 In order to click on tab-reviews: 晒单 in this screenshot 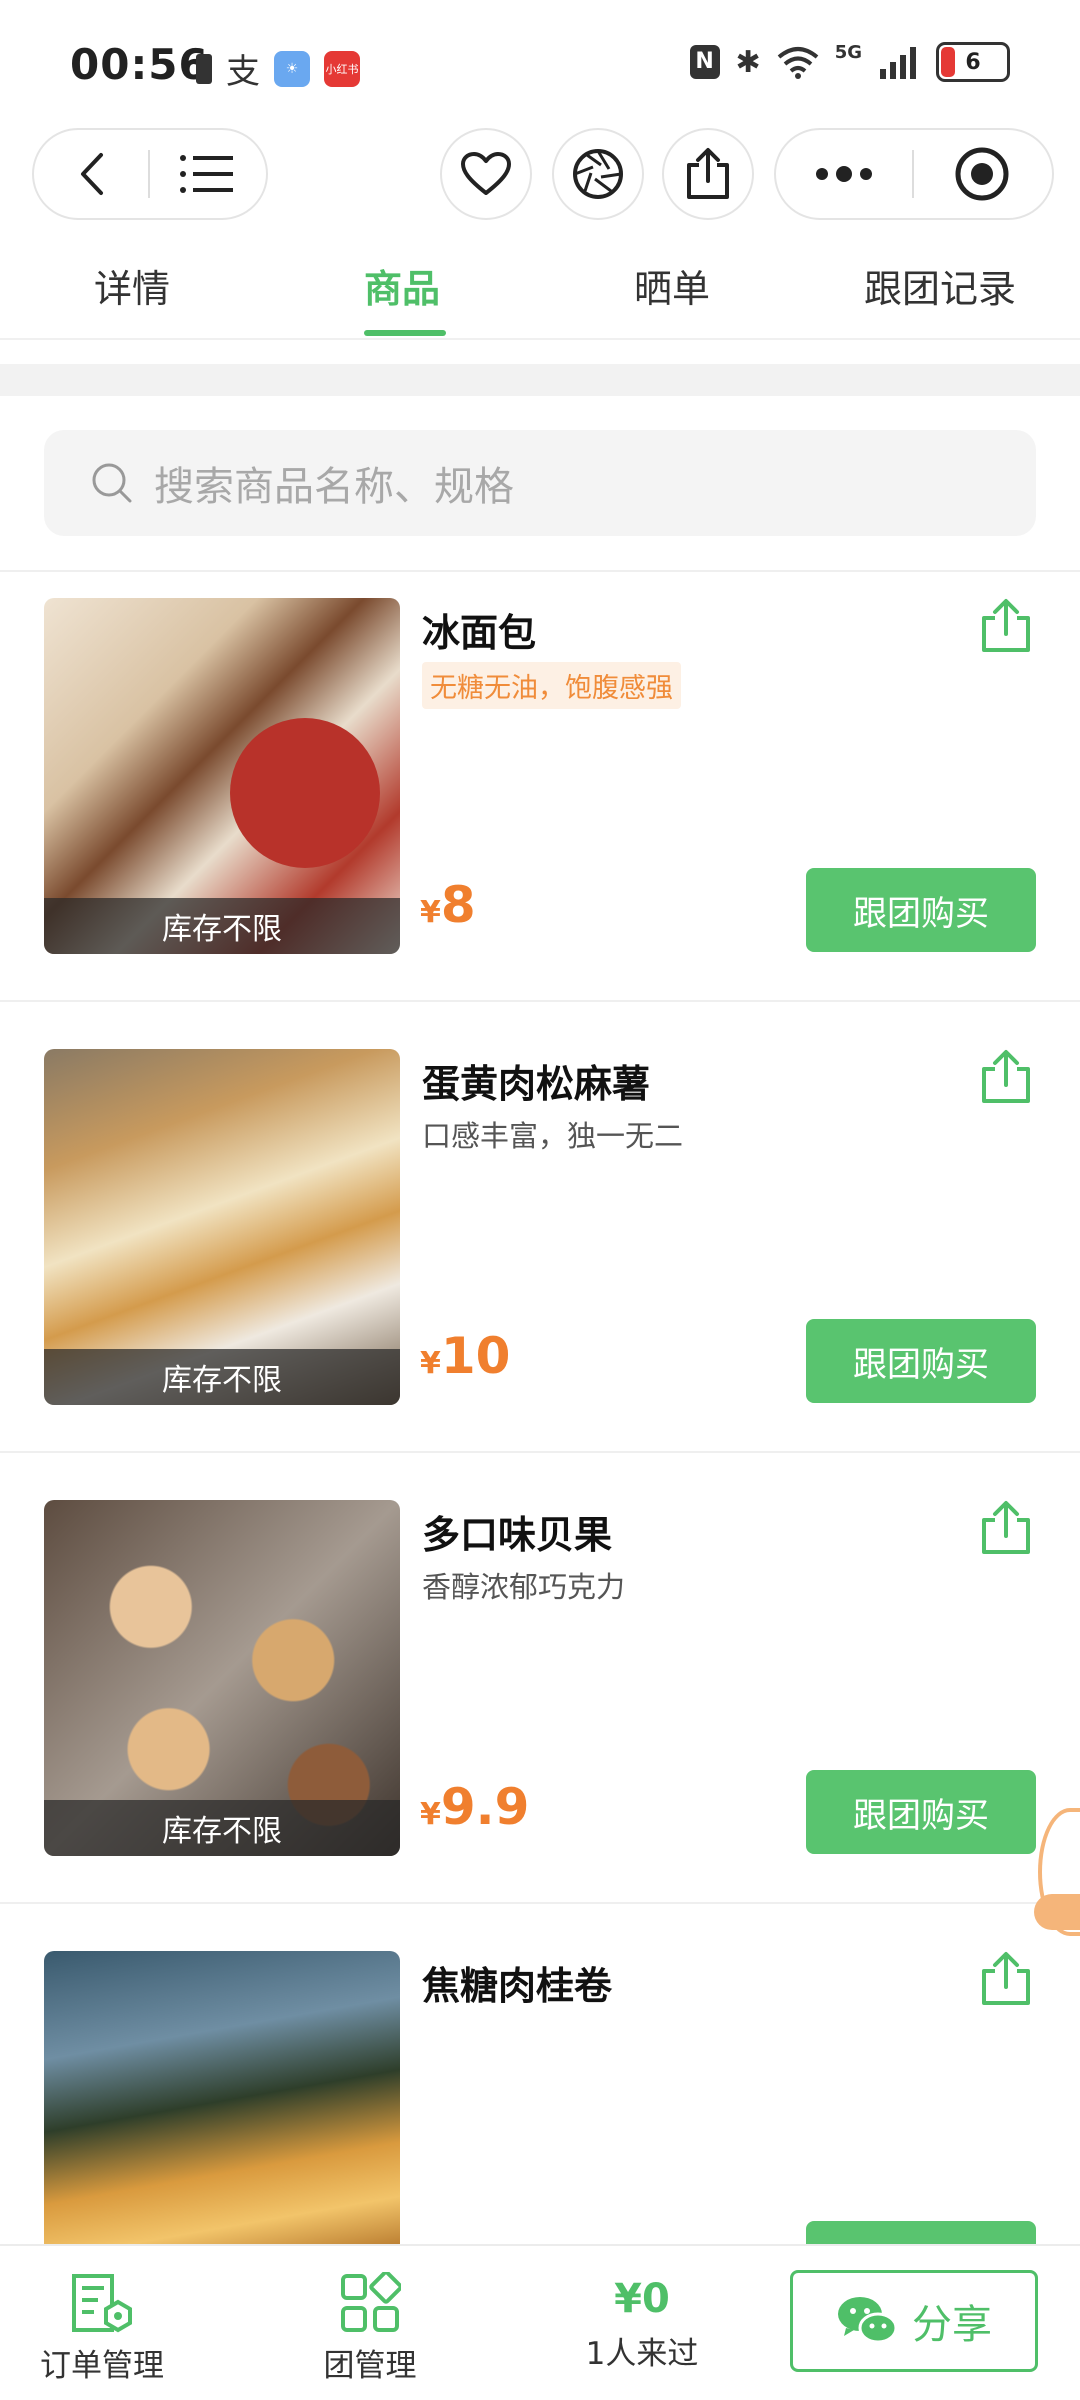, I will do `click(672, 285)`.